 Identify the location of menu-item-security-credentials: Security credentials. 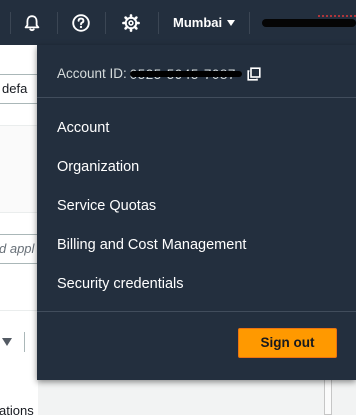
(151, 292).